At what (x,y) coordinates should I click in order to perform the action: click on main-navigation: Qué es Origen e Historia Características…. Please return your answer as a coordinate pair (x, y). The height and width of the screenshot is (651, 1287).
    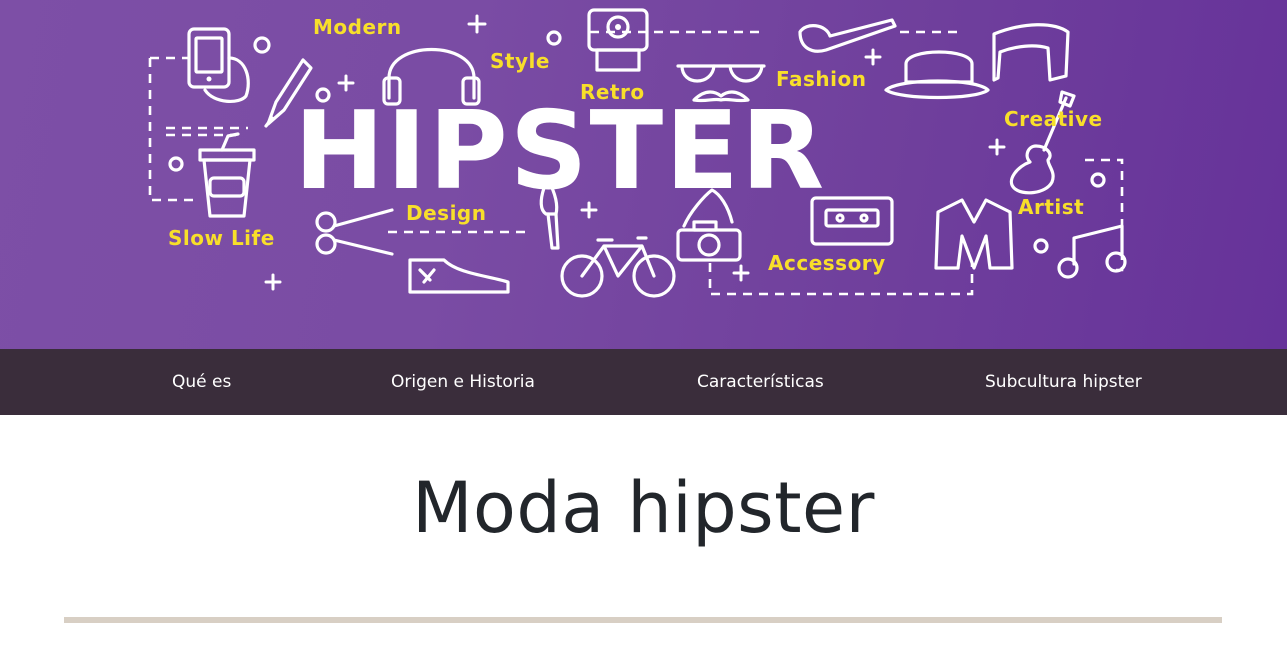
    Looking at the image, I should click on (643, 382).